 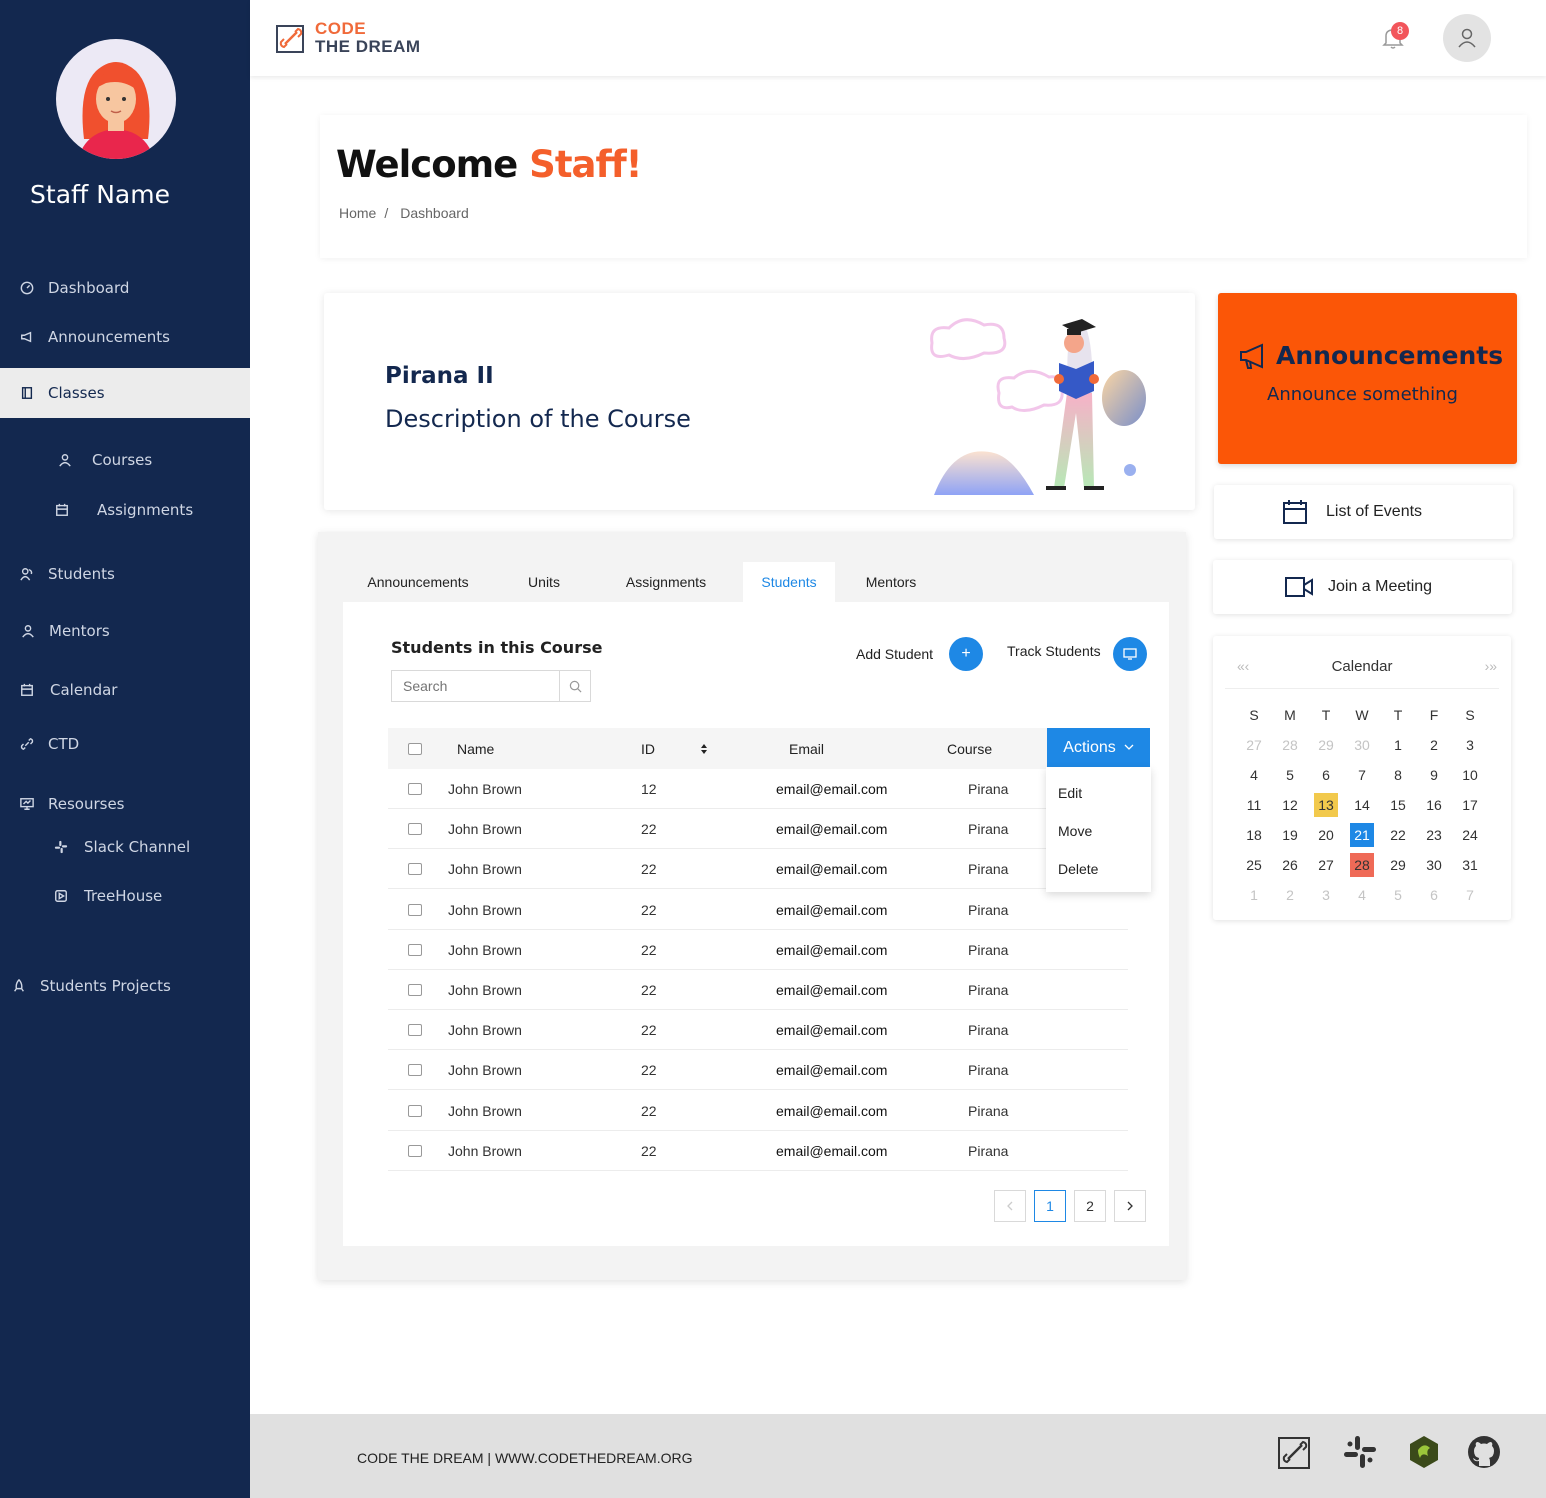 What do you see at coordinates (125, 631) in the screenshot?
I see `sidebar-item-mentors: Mentors` at bounding box center [125, 631].